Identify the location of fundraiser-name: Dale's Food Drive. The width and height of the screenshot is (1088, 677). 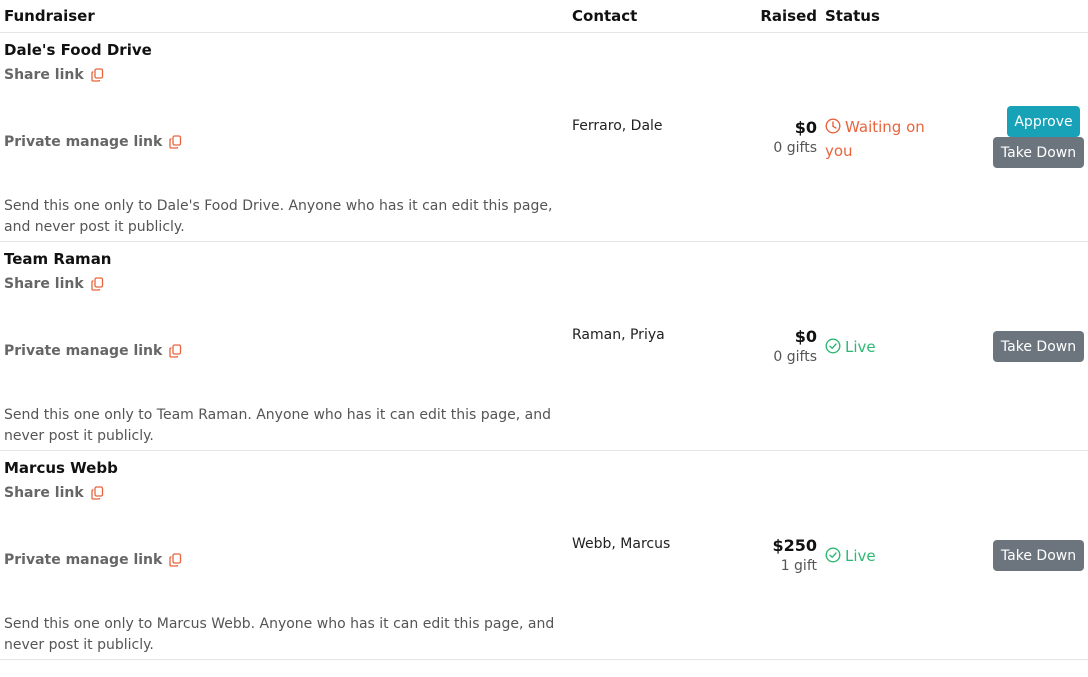
(78, 50).